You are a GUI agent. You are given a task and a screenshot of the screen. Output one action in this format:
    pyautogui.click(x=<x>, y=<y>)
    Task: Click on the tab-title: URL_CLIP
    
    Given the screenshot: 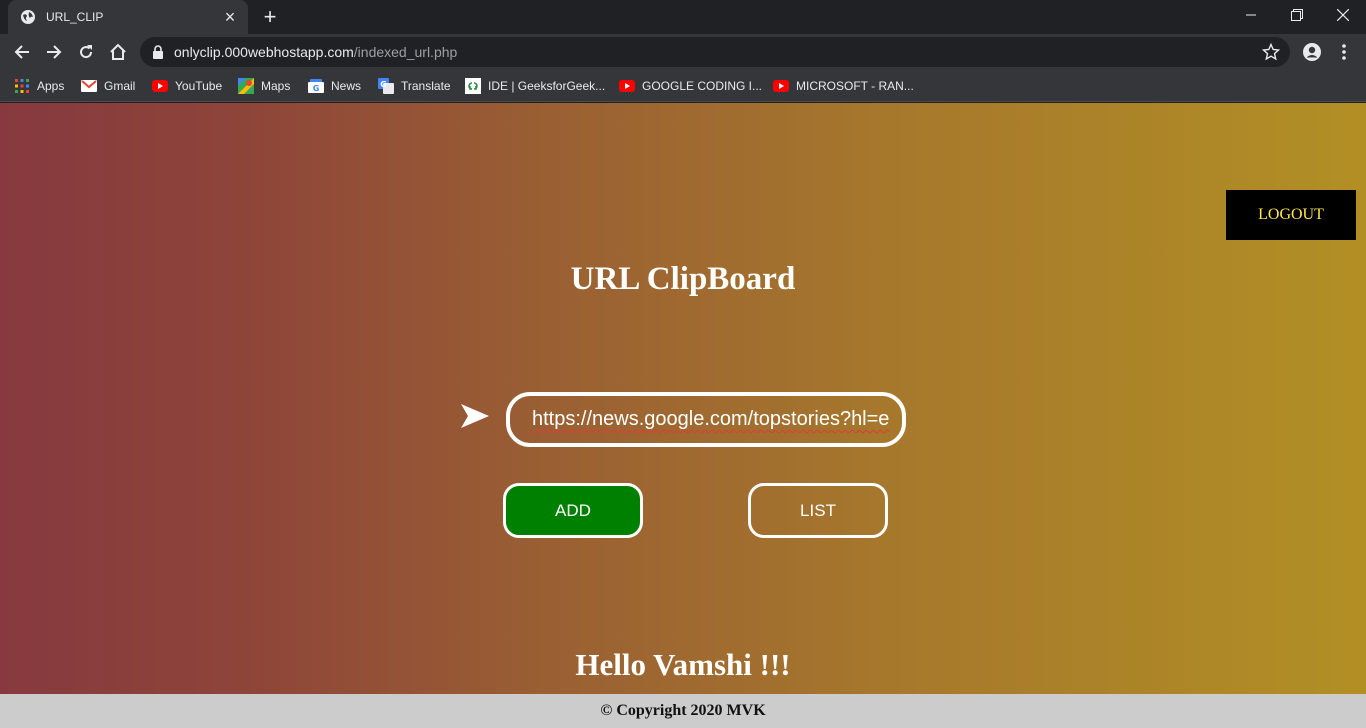 What is the action you would take?
    pyautogui.click(x=75, y=17)
    